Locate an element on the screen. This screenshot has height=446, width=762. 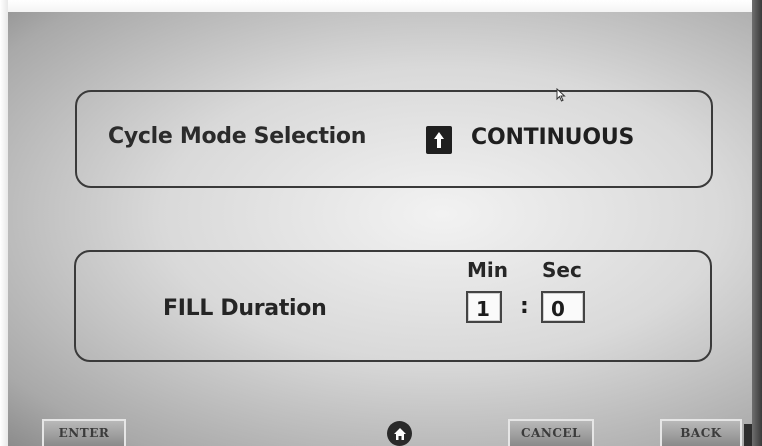
screen-bezel-right is located at coordinates (757, 223).